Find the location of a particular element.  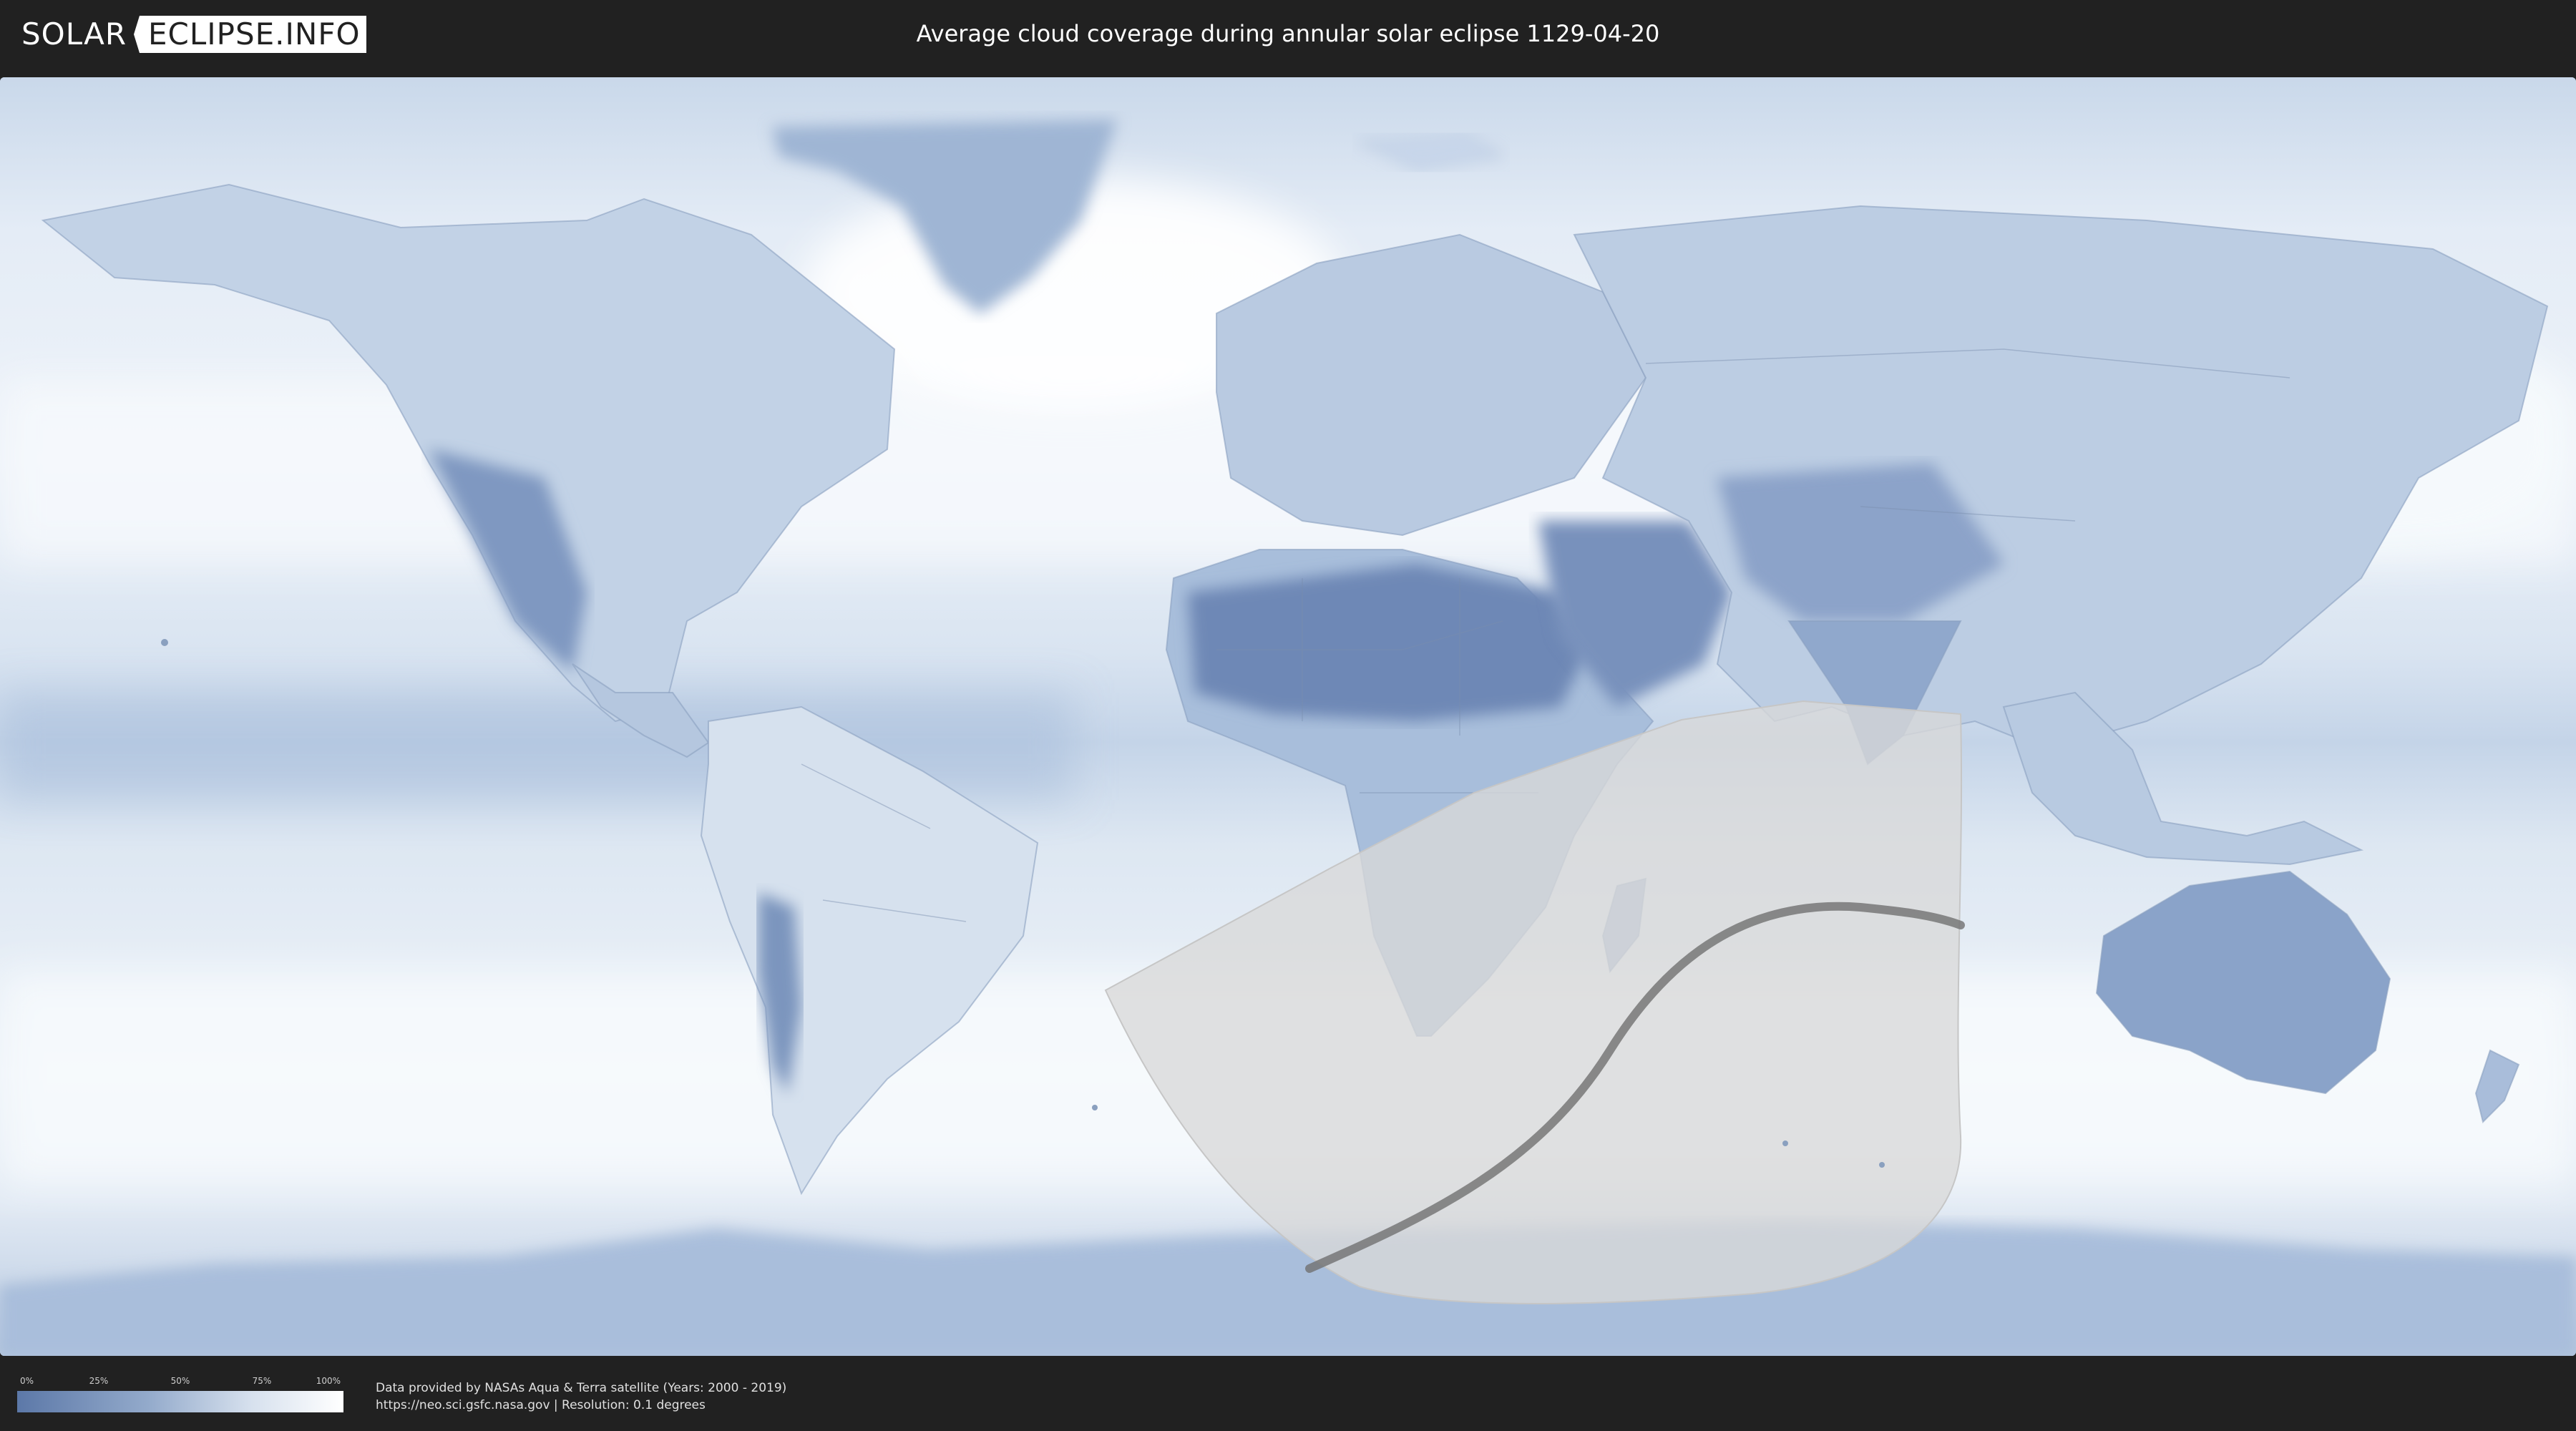

sahara is located at coordinates (1388, 643).